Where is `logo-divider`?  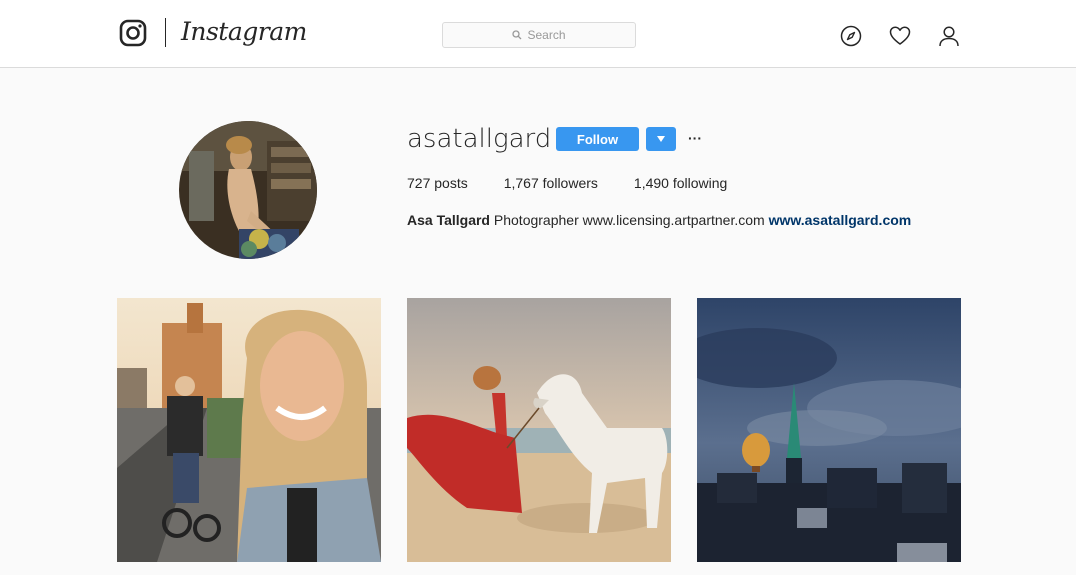 logo-divider is located at coordinates (165, 32).